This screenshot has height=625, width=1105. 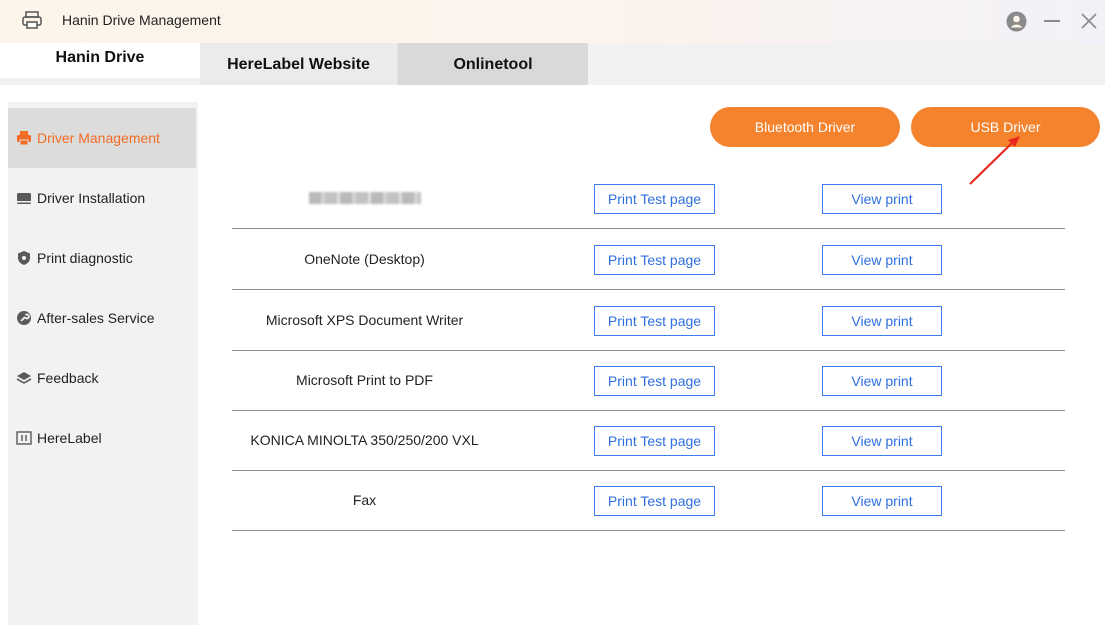 What do you see at coordinates (1052, 21) in the screenshot?
I see `minimize-icon` at bounding box center [1052, 21].